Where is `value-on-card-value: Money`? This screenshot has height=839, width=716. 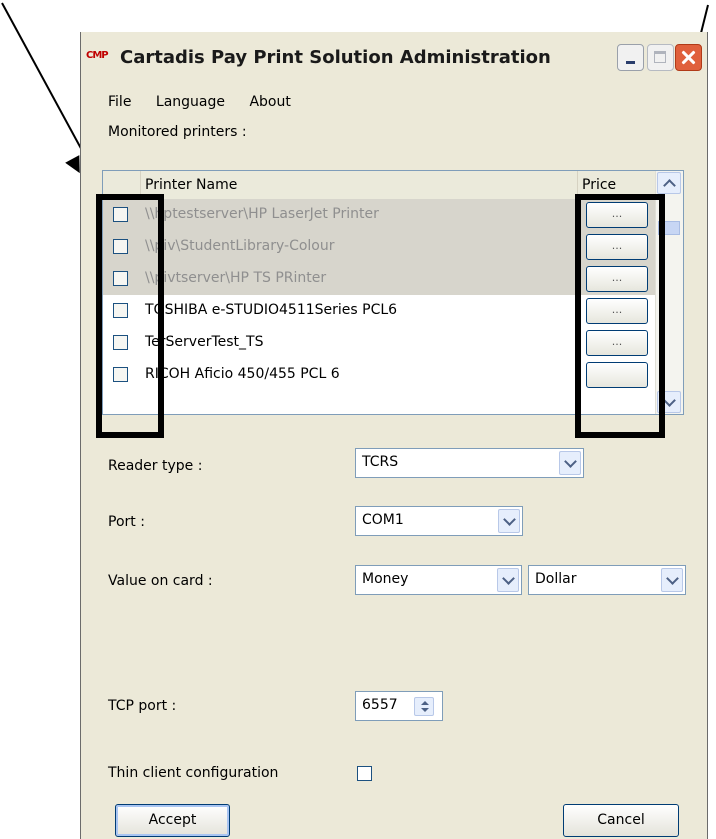
value-on-card-value: Money is located at coordinates (385, 579).